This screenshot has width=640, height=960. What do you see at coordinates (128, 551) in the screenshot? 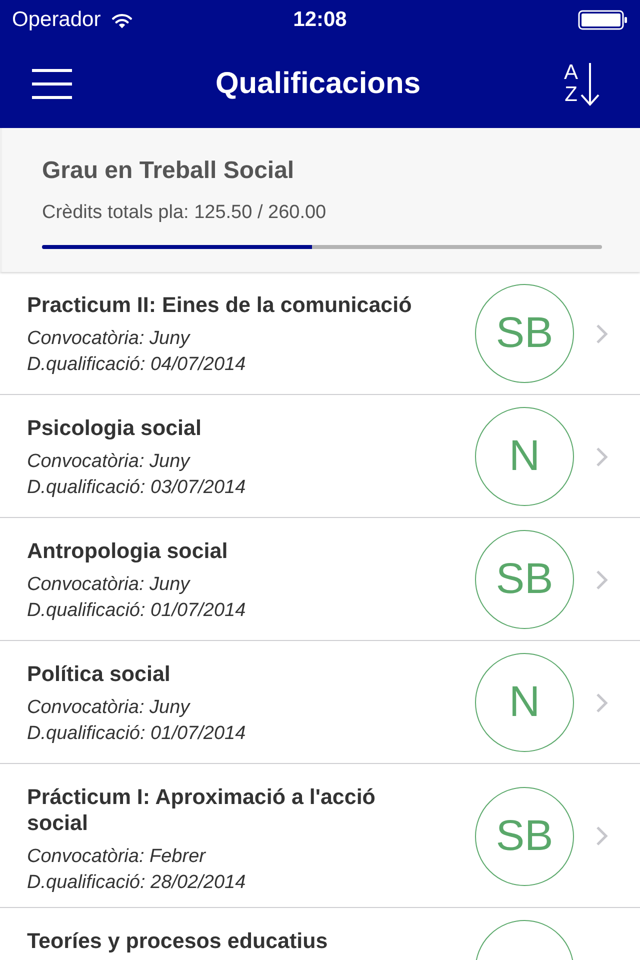
I see `subject-title: Antropologia social` at bounding box center [128, 551].